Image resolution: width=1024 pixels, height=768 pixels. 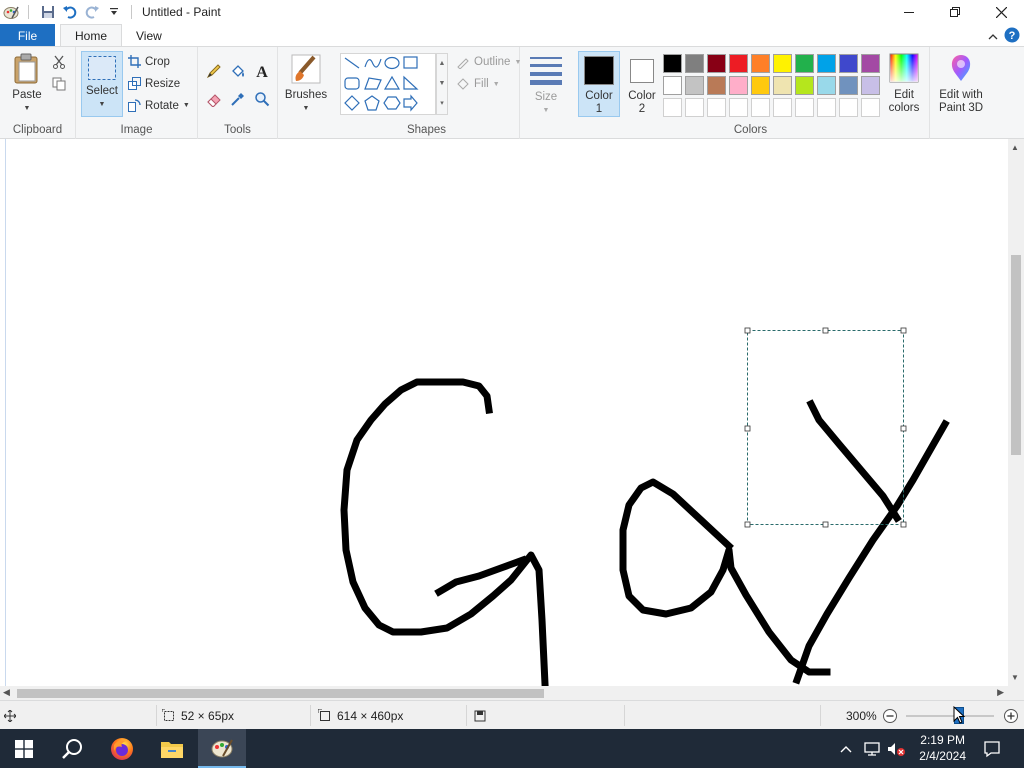 What do you see at coordinates (961, 84) in the screenshot?
I see `edit-with-paint3d-button: Edit with Paint 3D` at bounding box center [961, 84].